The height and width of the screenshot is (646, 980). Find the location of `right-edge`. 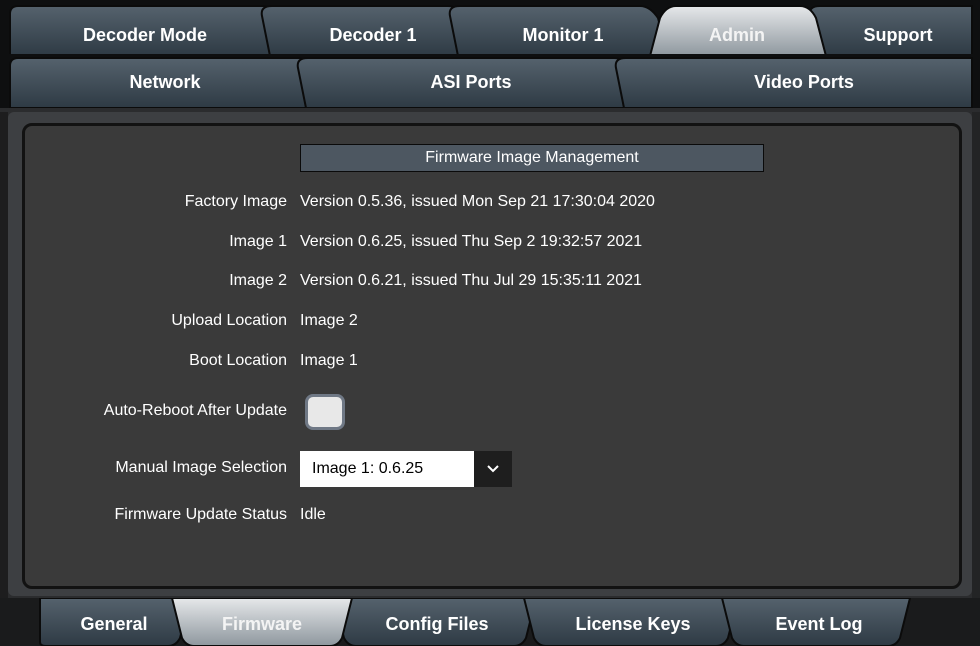

right-edge is located at coordinates (976, 355).